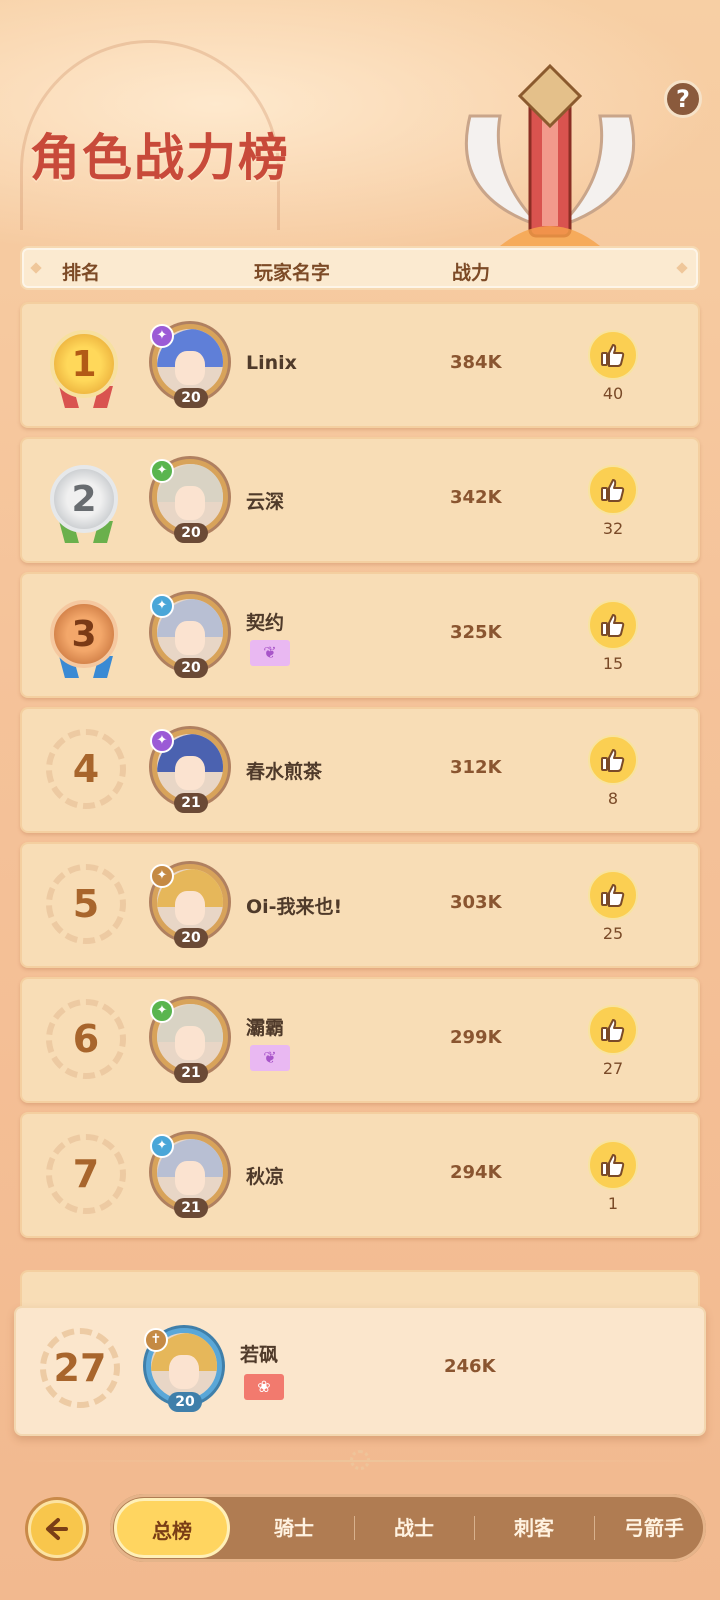 Image resolution: width=720 pixels, height=1600 pixels. Describe the element at coordinates (86, 904) in the screenshot. I see `rank-number: 5` at that location.